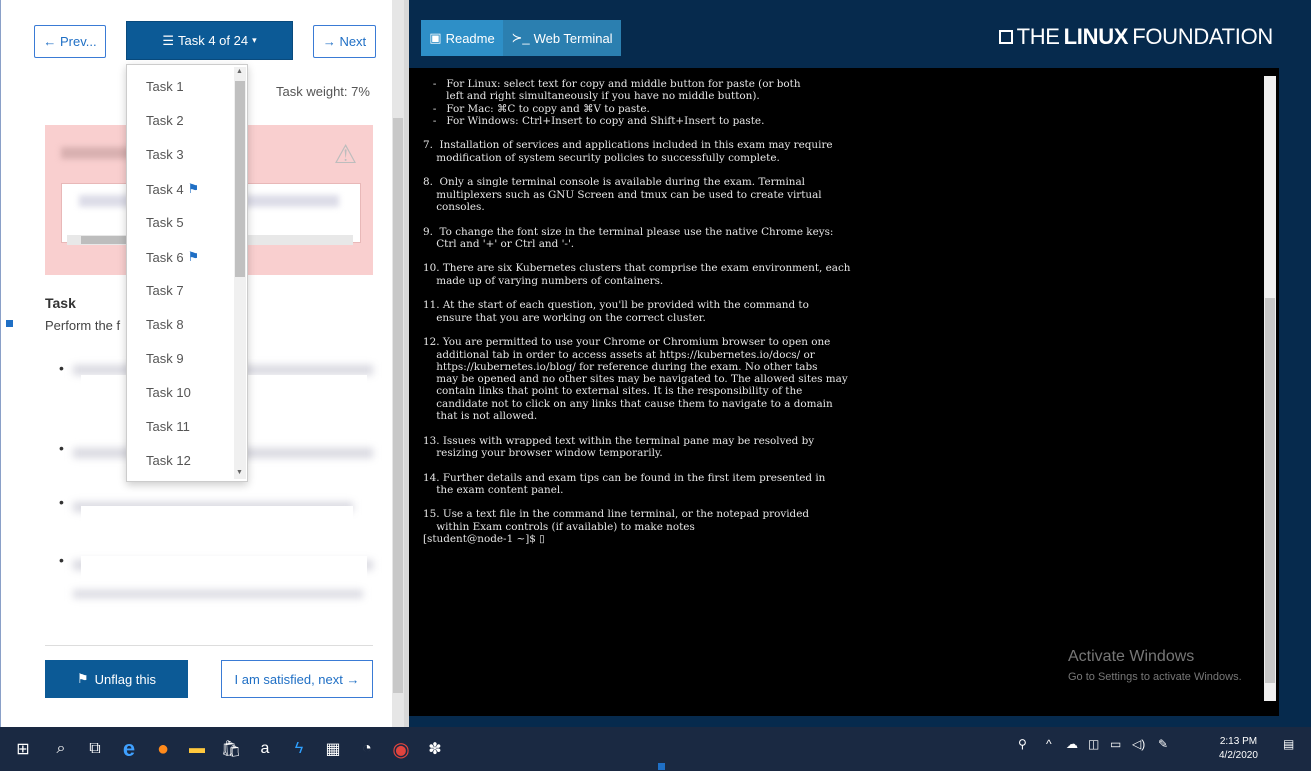  I want to click on terminal-scroll-thumb, so click(1270, 490).